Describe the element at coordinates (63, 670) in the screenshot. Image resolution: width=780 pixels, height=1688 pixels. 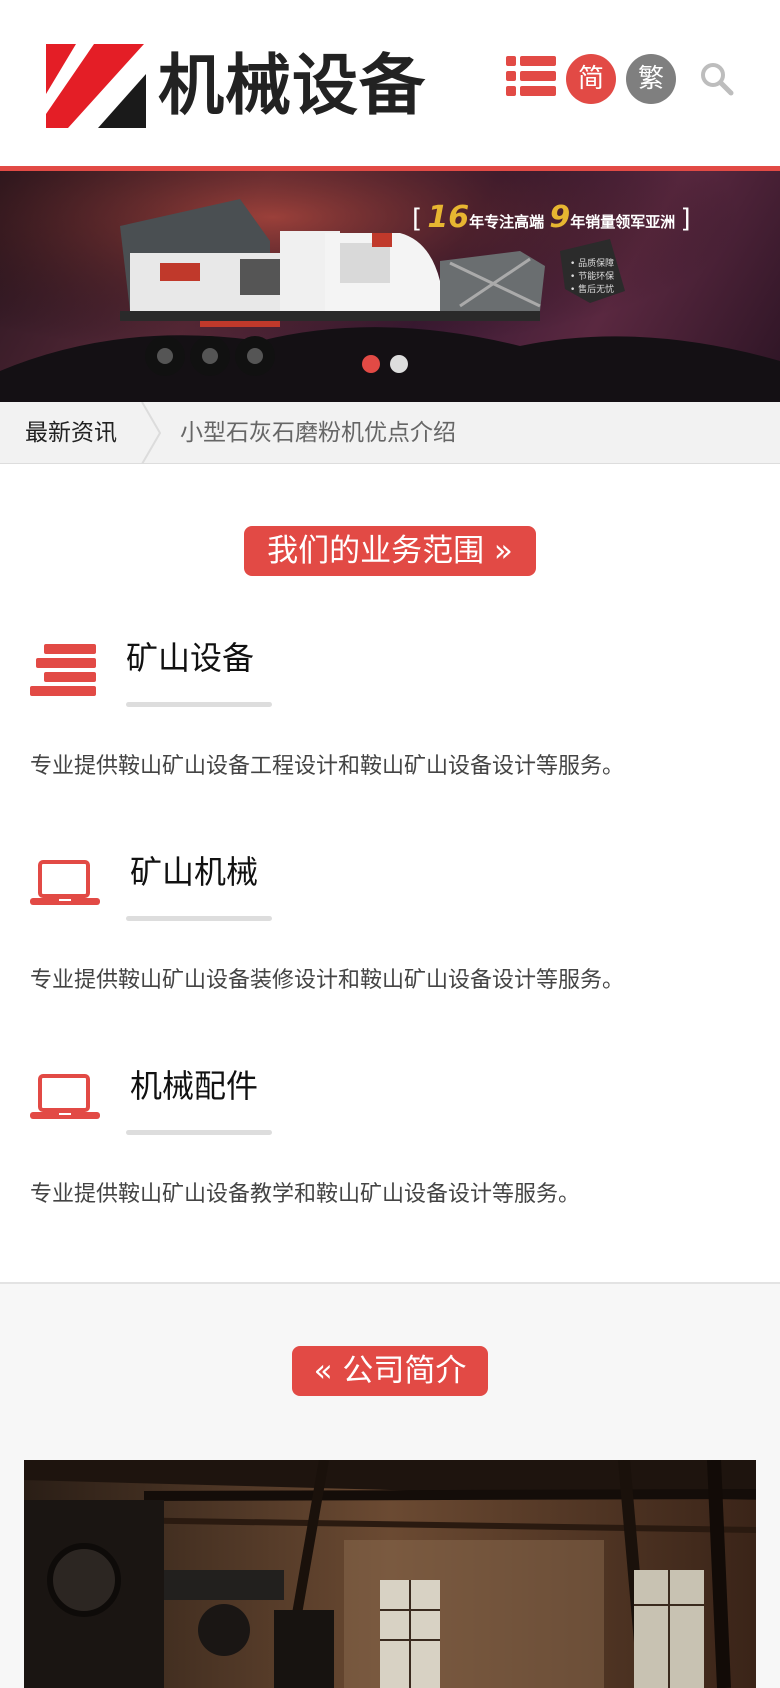
I see `stack-bars-icon` at that location.